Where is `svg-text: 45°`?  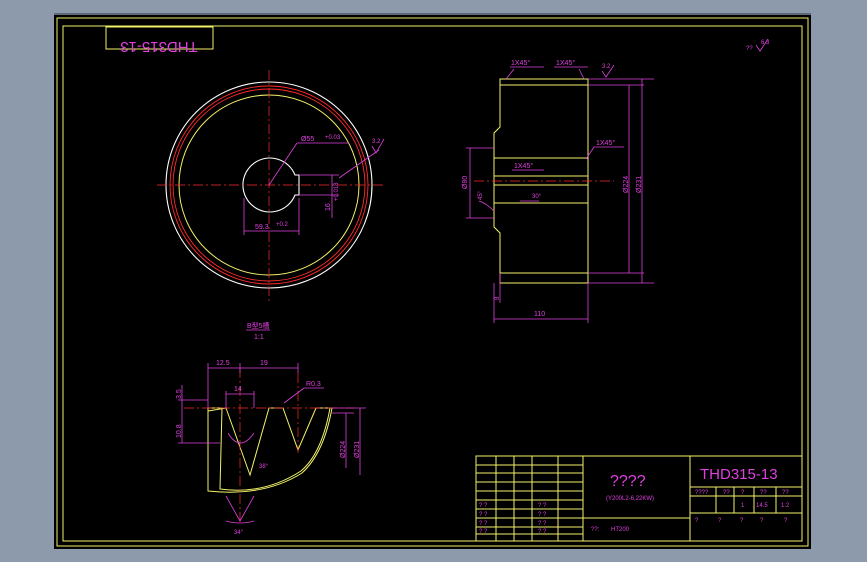
svg-text: 45° is located at coordinates (481, 195).